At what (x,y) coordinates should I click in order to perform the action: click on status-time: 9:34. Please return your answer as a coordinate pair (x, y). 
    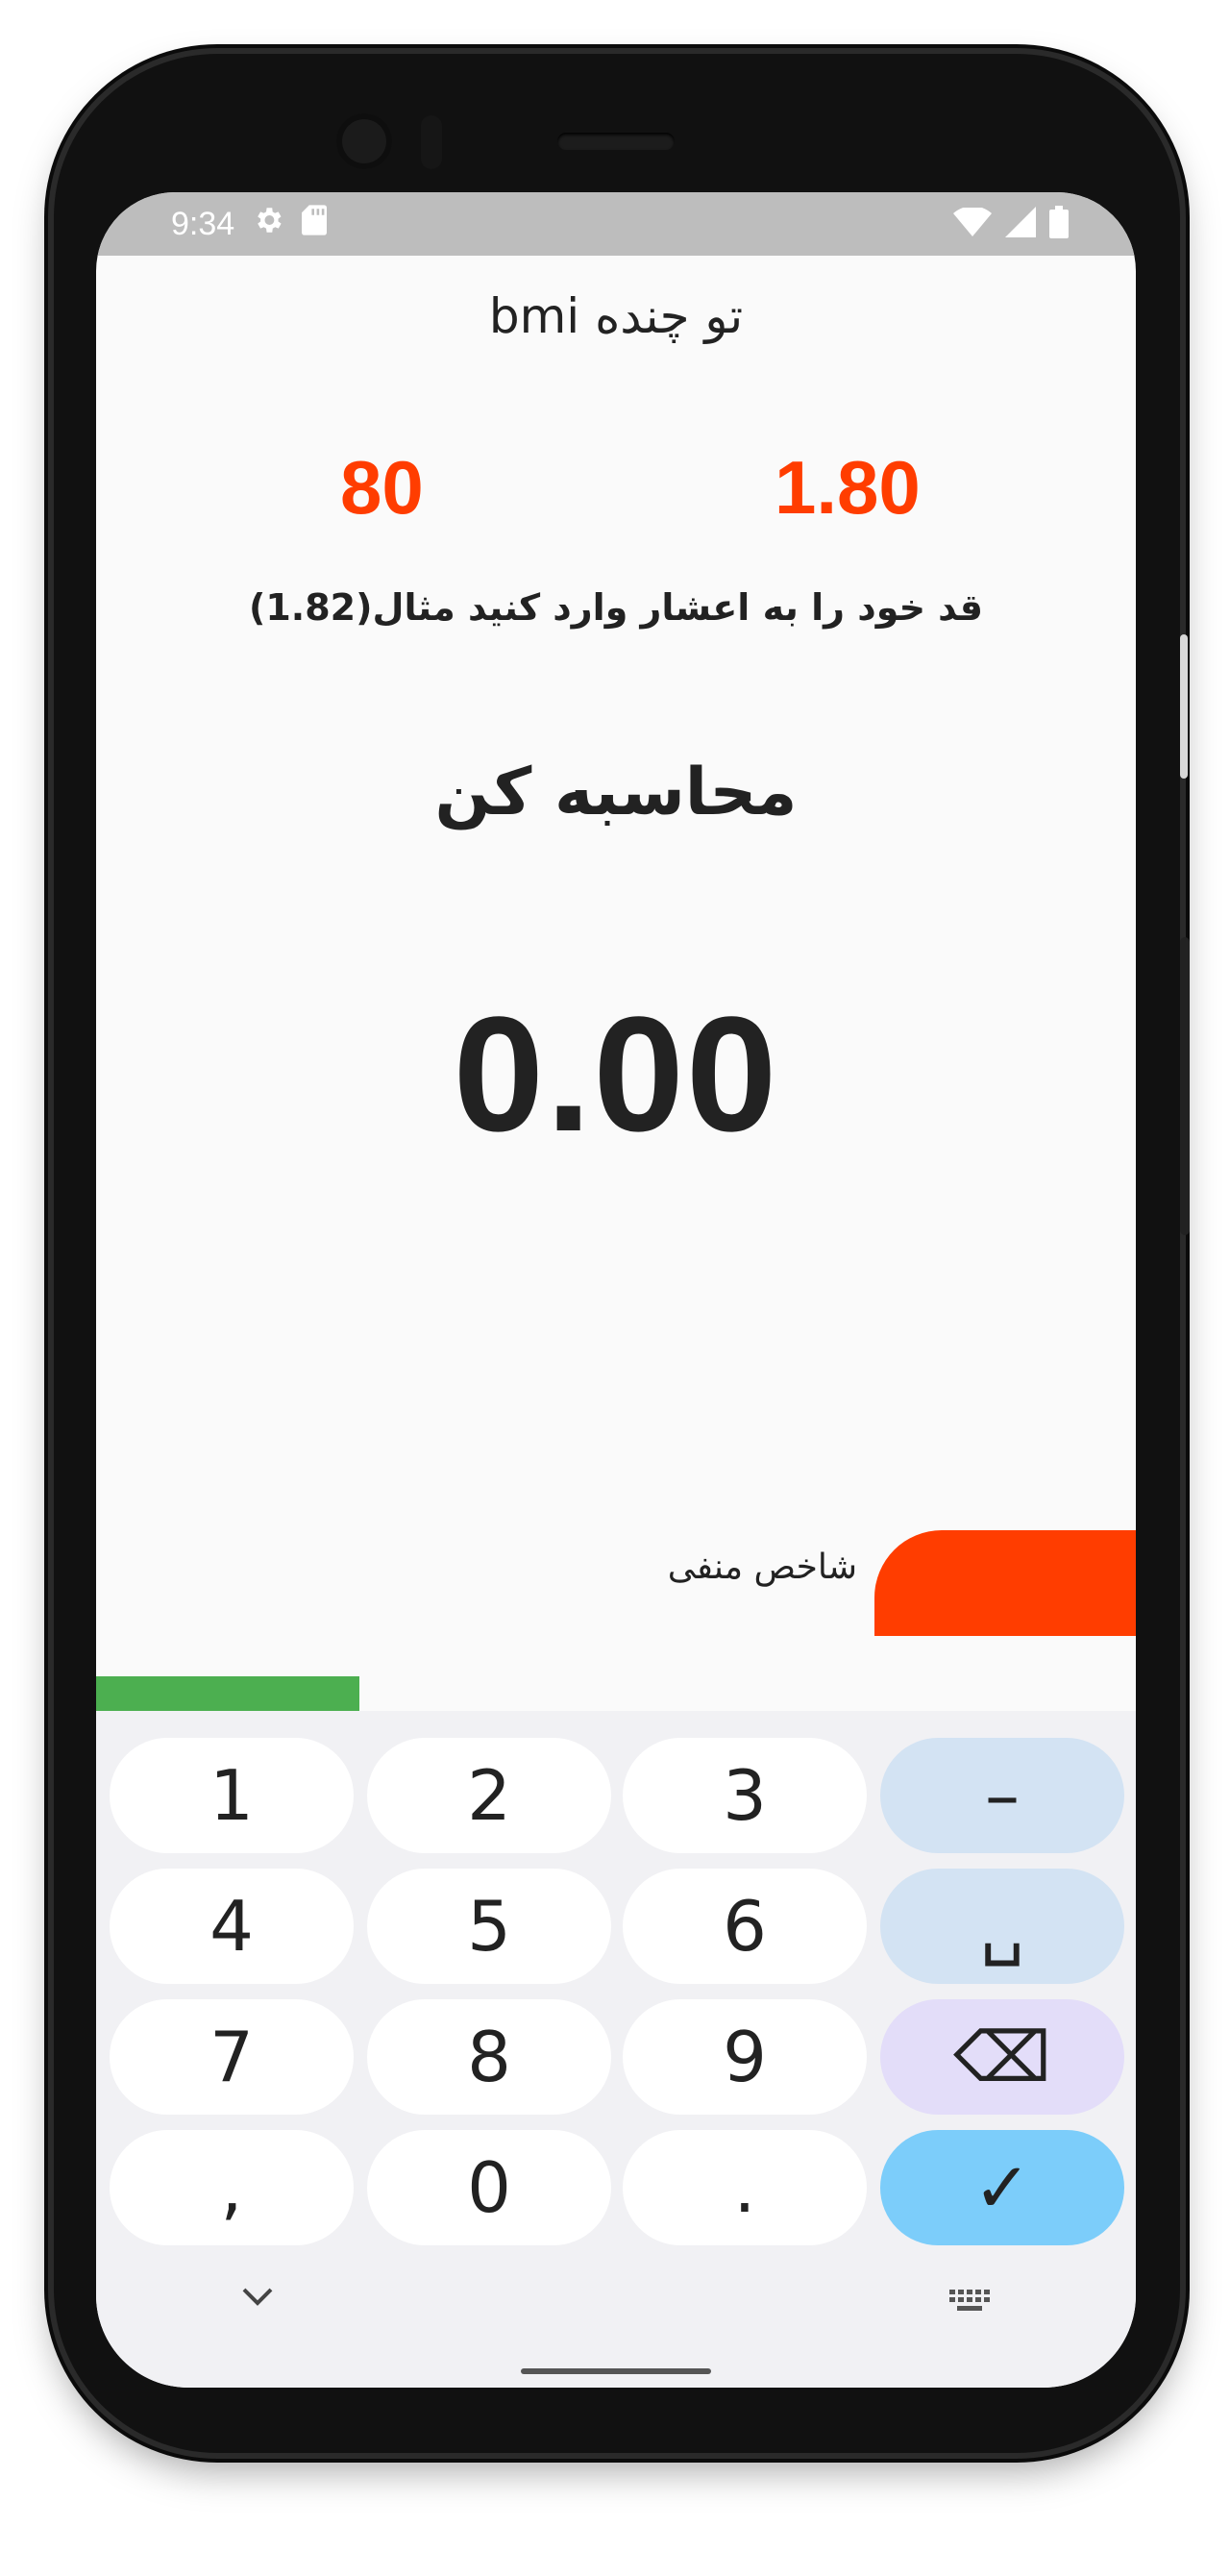
    Looking at the image, I should click on (203, 224).